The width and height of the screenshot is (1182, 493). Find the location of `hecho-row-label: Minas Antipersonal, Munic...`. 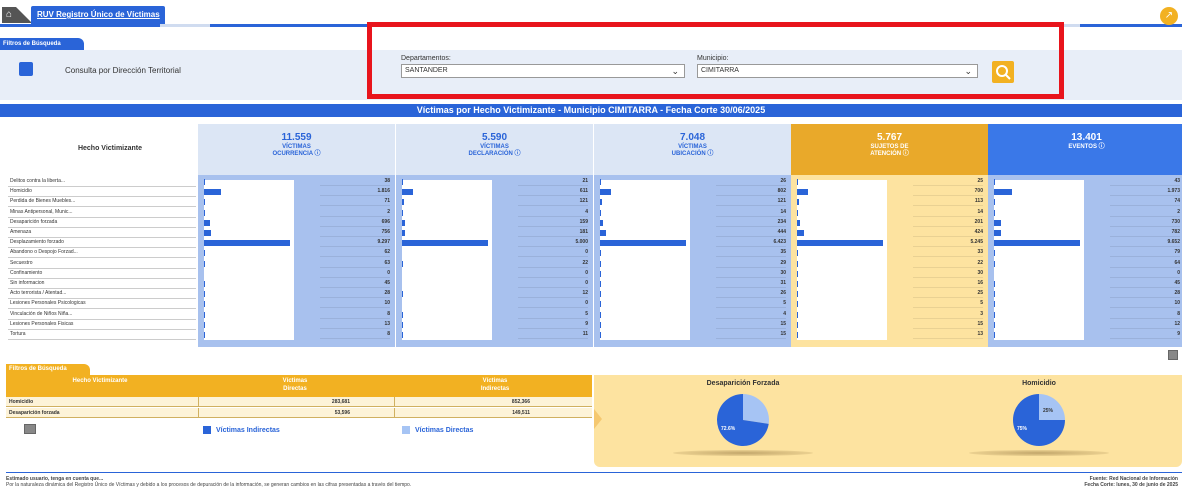

hecho-row-label: Minas Antipersonal, Munic... is located at coordinates (102, 213).